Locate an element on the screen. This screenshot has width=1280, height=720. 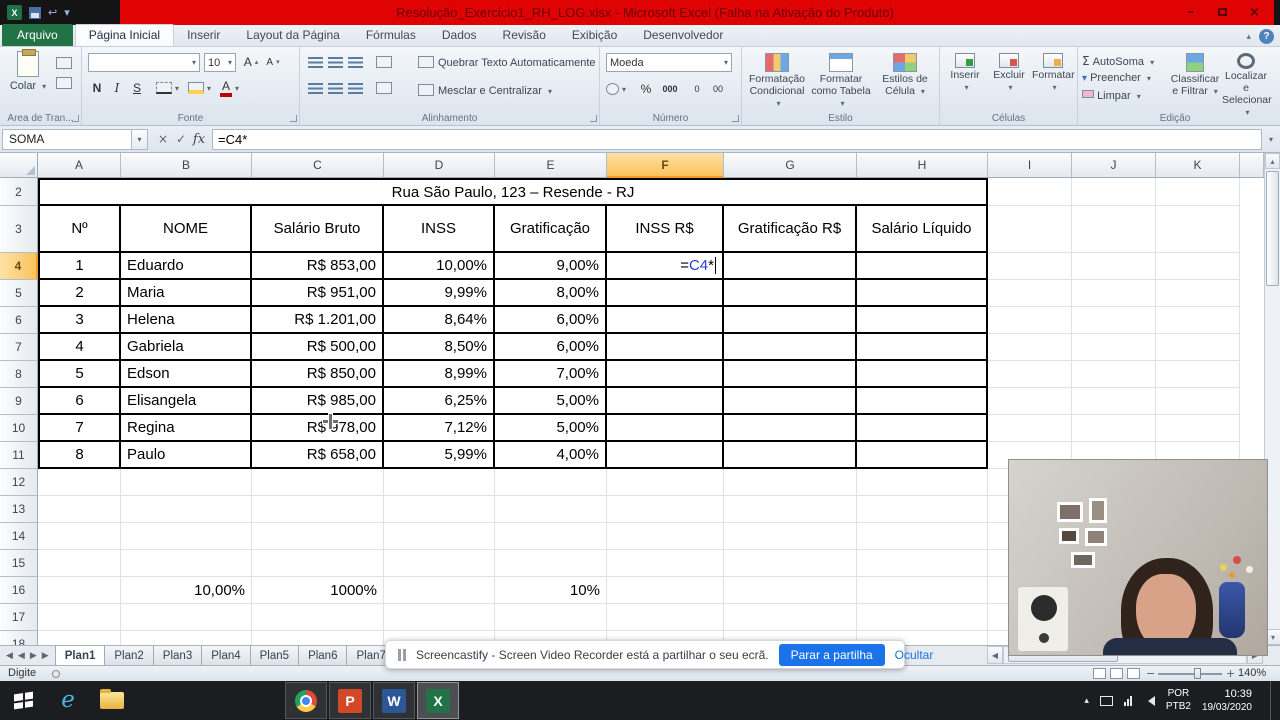
cell-A8: 5 is located at coordinates (79, 374).